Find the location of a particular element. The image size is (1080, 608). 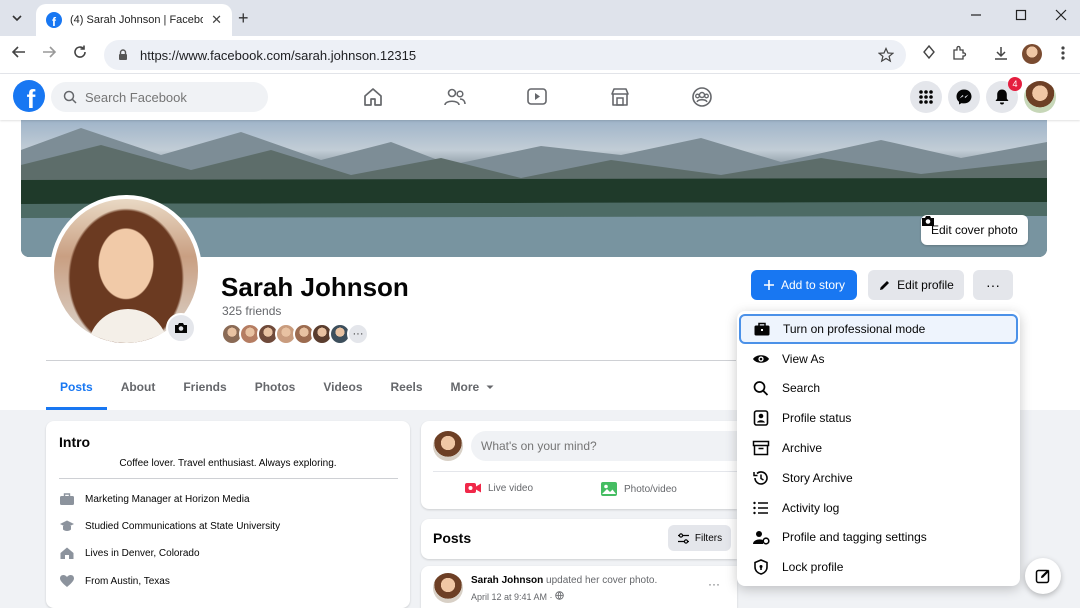

extension-button is located at coordinates (929, 53).